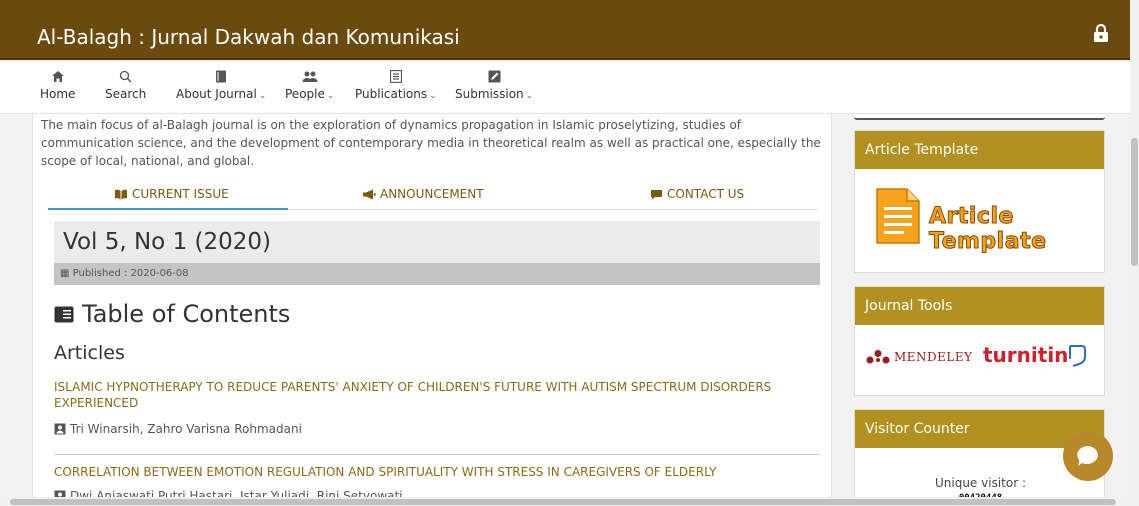 The height and width of the screenshot is (506, 1139). I want to click on widget-heading: Journal Tools, so click(979, 306).